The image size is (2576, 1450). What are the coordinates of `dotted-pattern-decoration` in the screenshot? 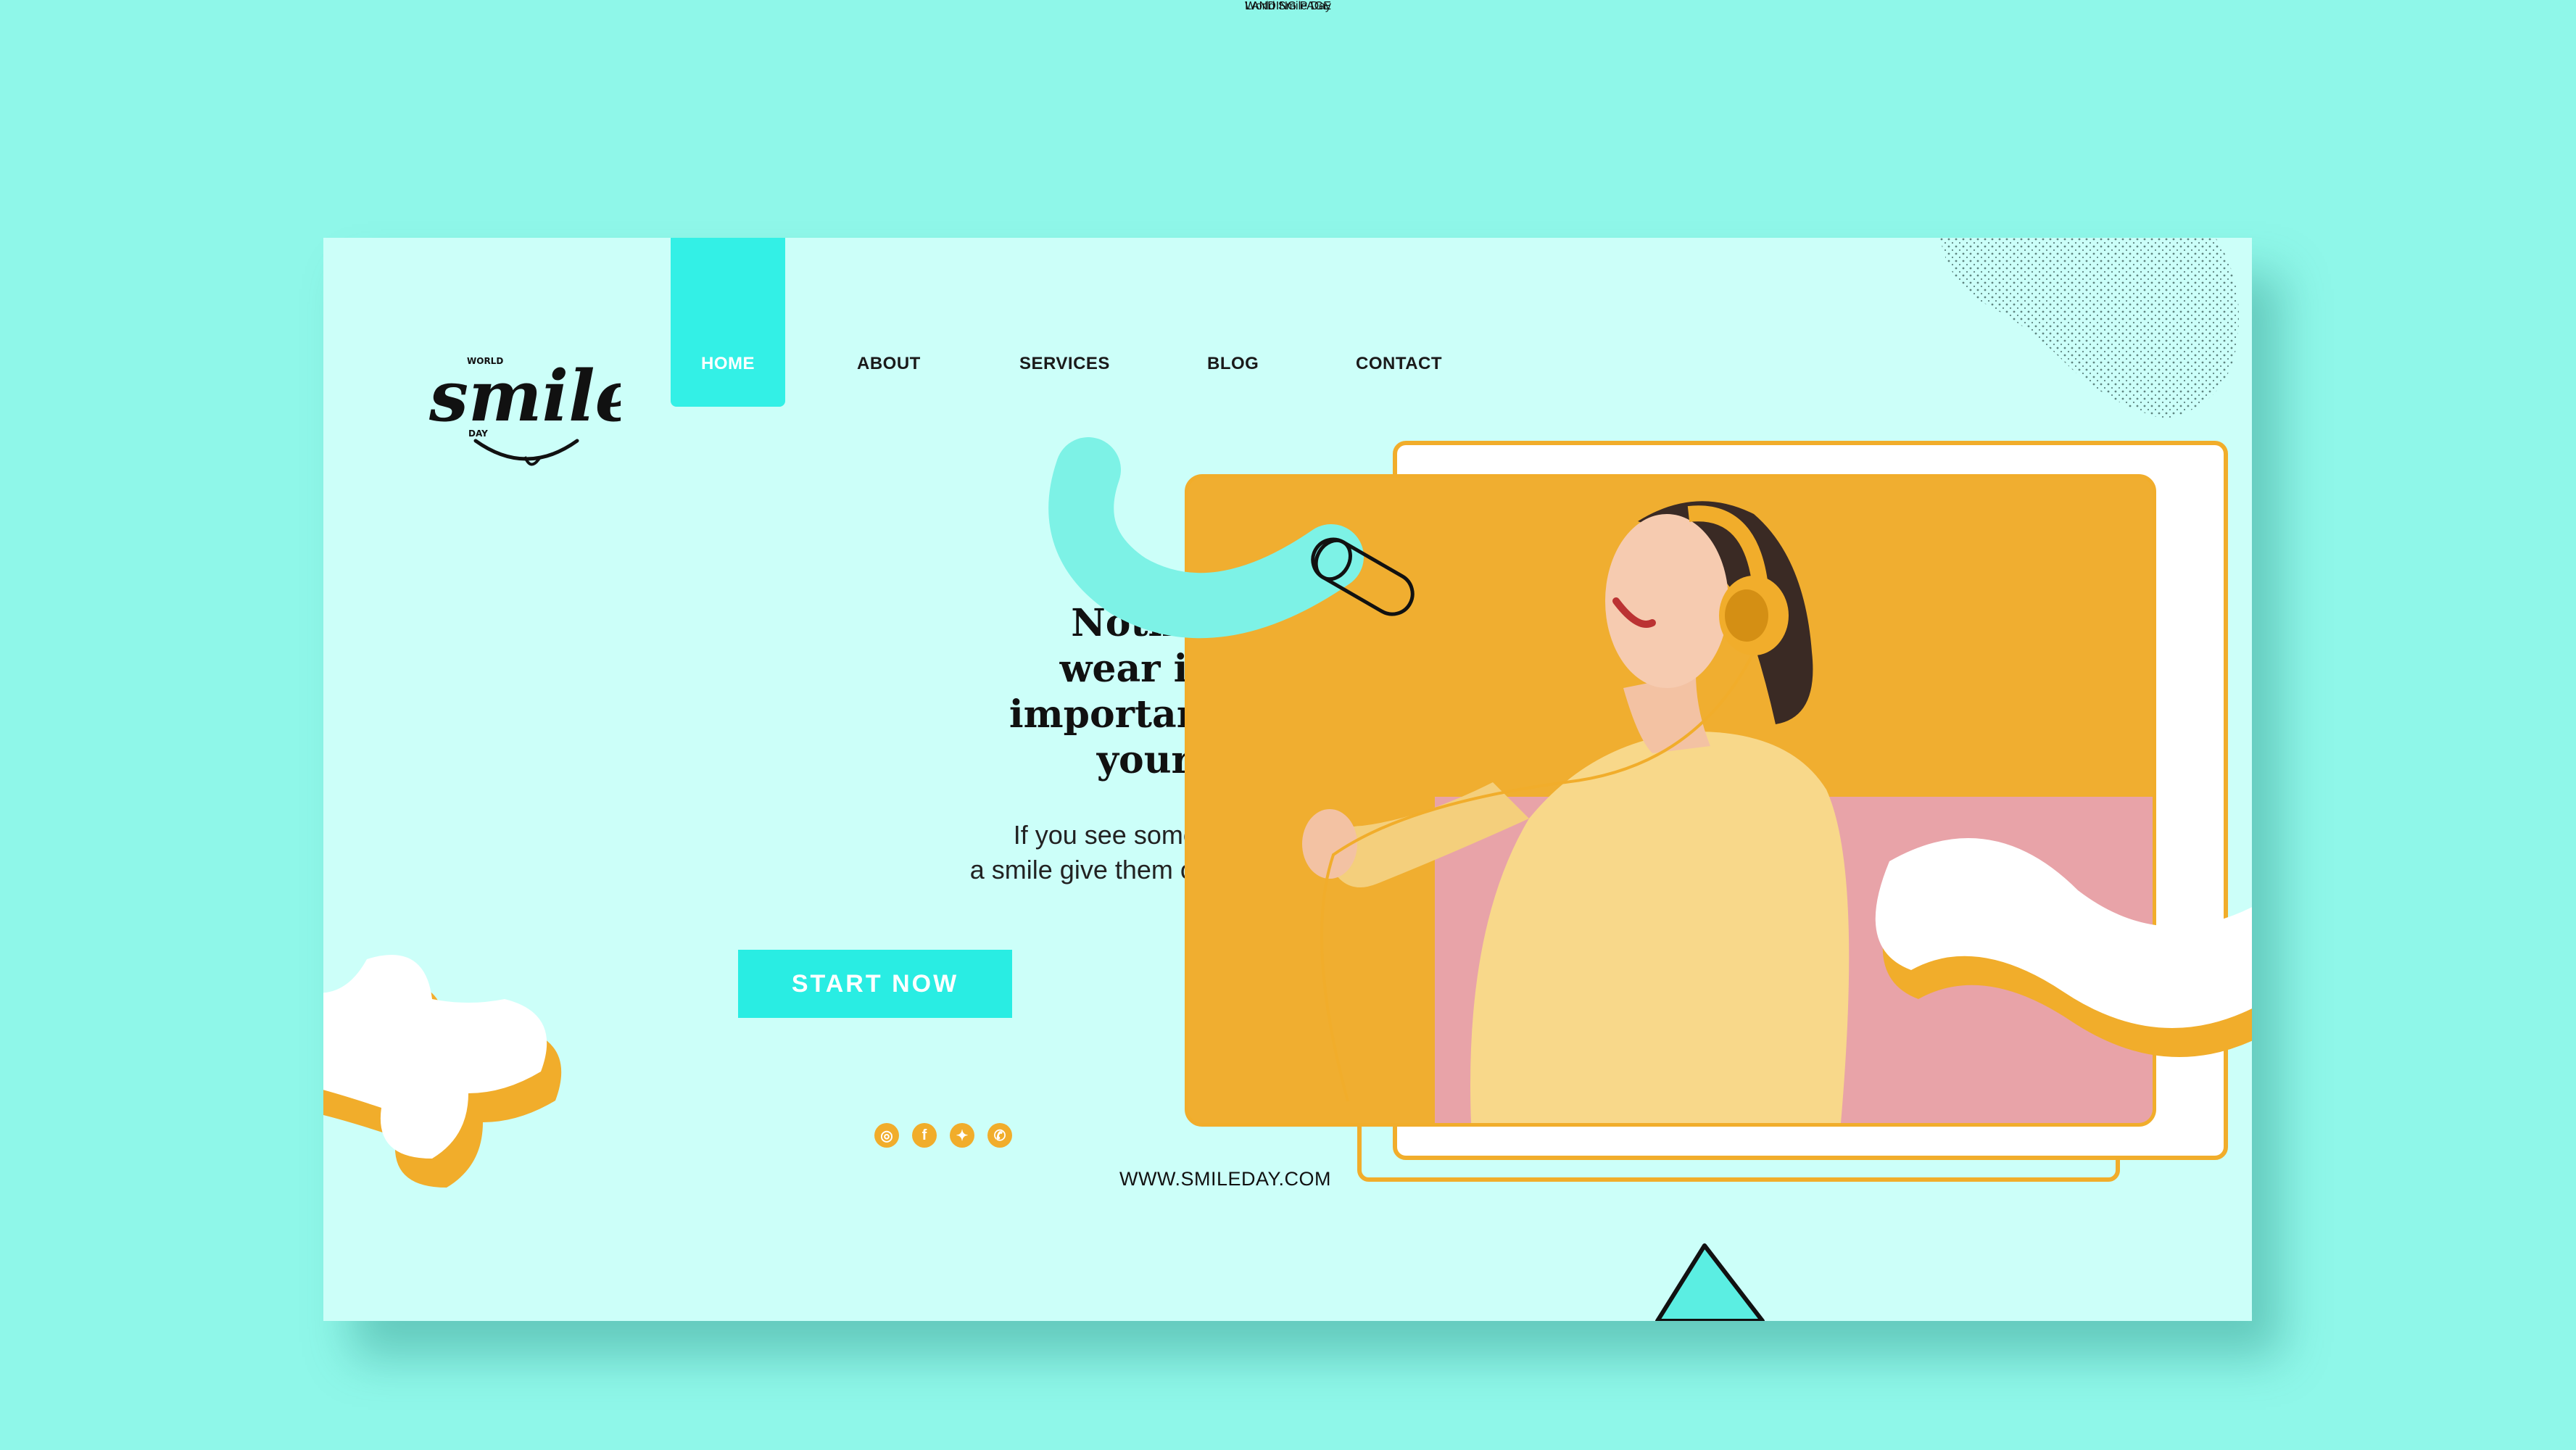 It's located at (2089, 328).